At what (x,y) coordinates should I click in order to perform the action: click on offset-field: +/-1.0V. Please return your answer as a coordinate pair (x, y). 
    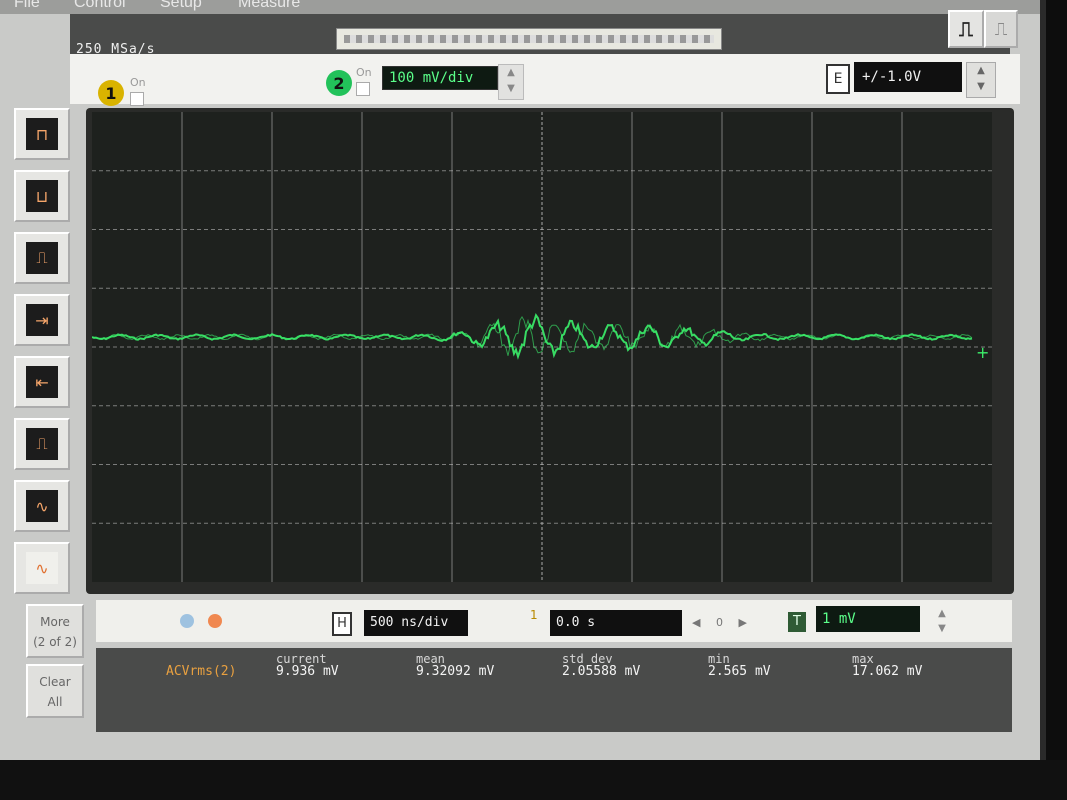
    Looking at the image, I should click on (908, 77).